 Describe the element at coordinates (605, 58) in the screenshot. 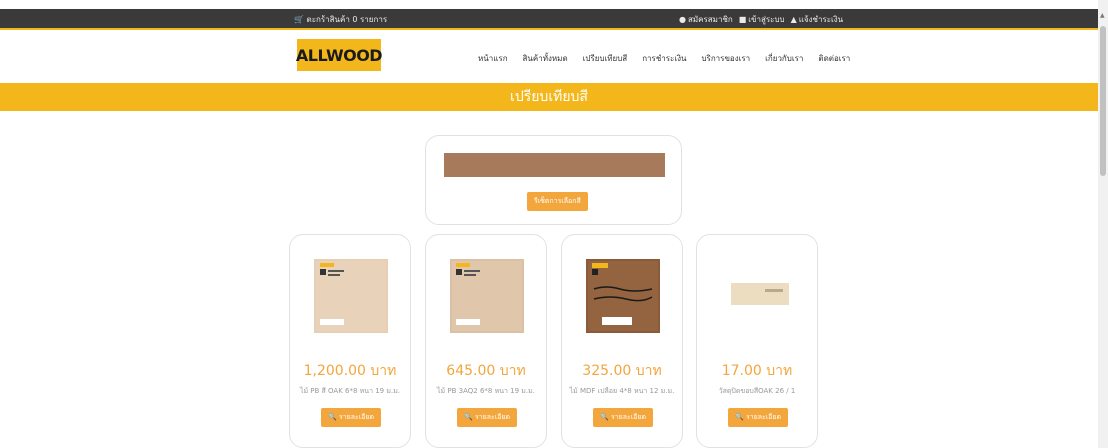

I see `nav-item-color-compare: เปรียบเทียบสี` at that location.